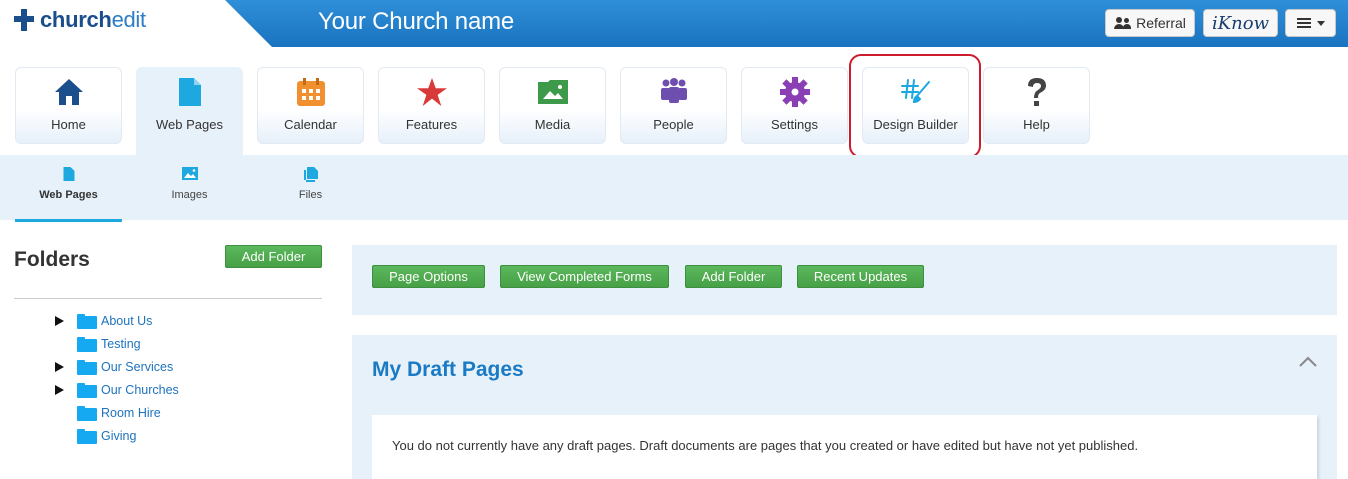 The width and height of the screenshot is (1348, 479). I want to click on tab-label: People, so click(673, 124).